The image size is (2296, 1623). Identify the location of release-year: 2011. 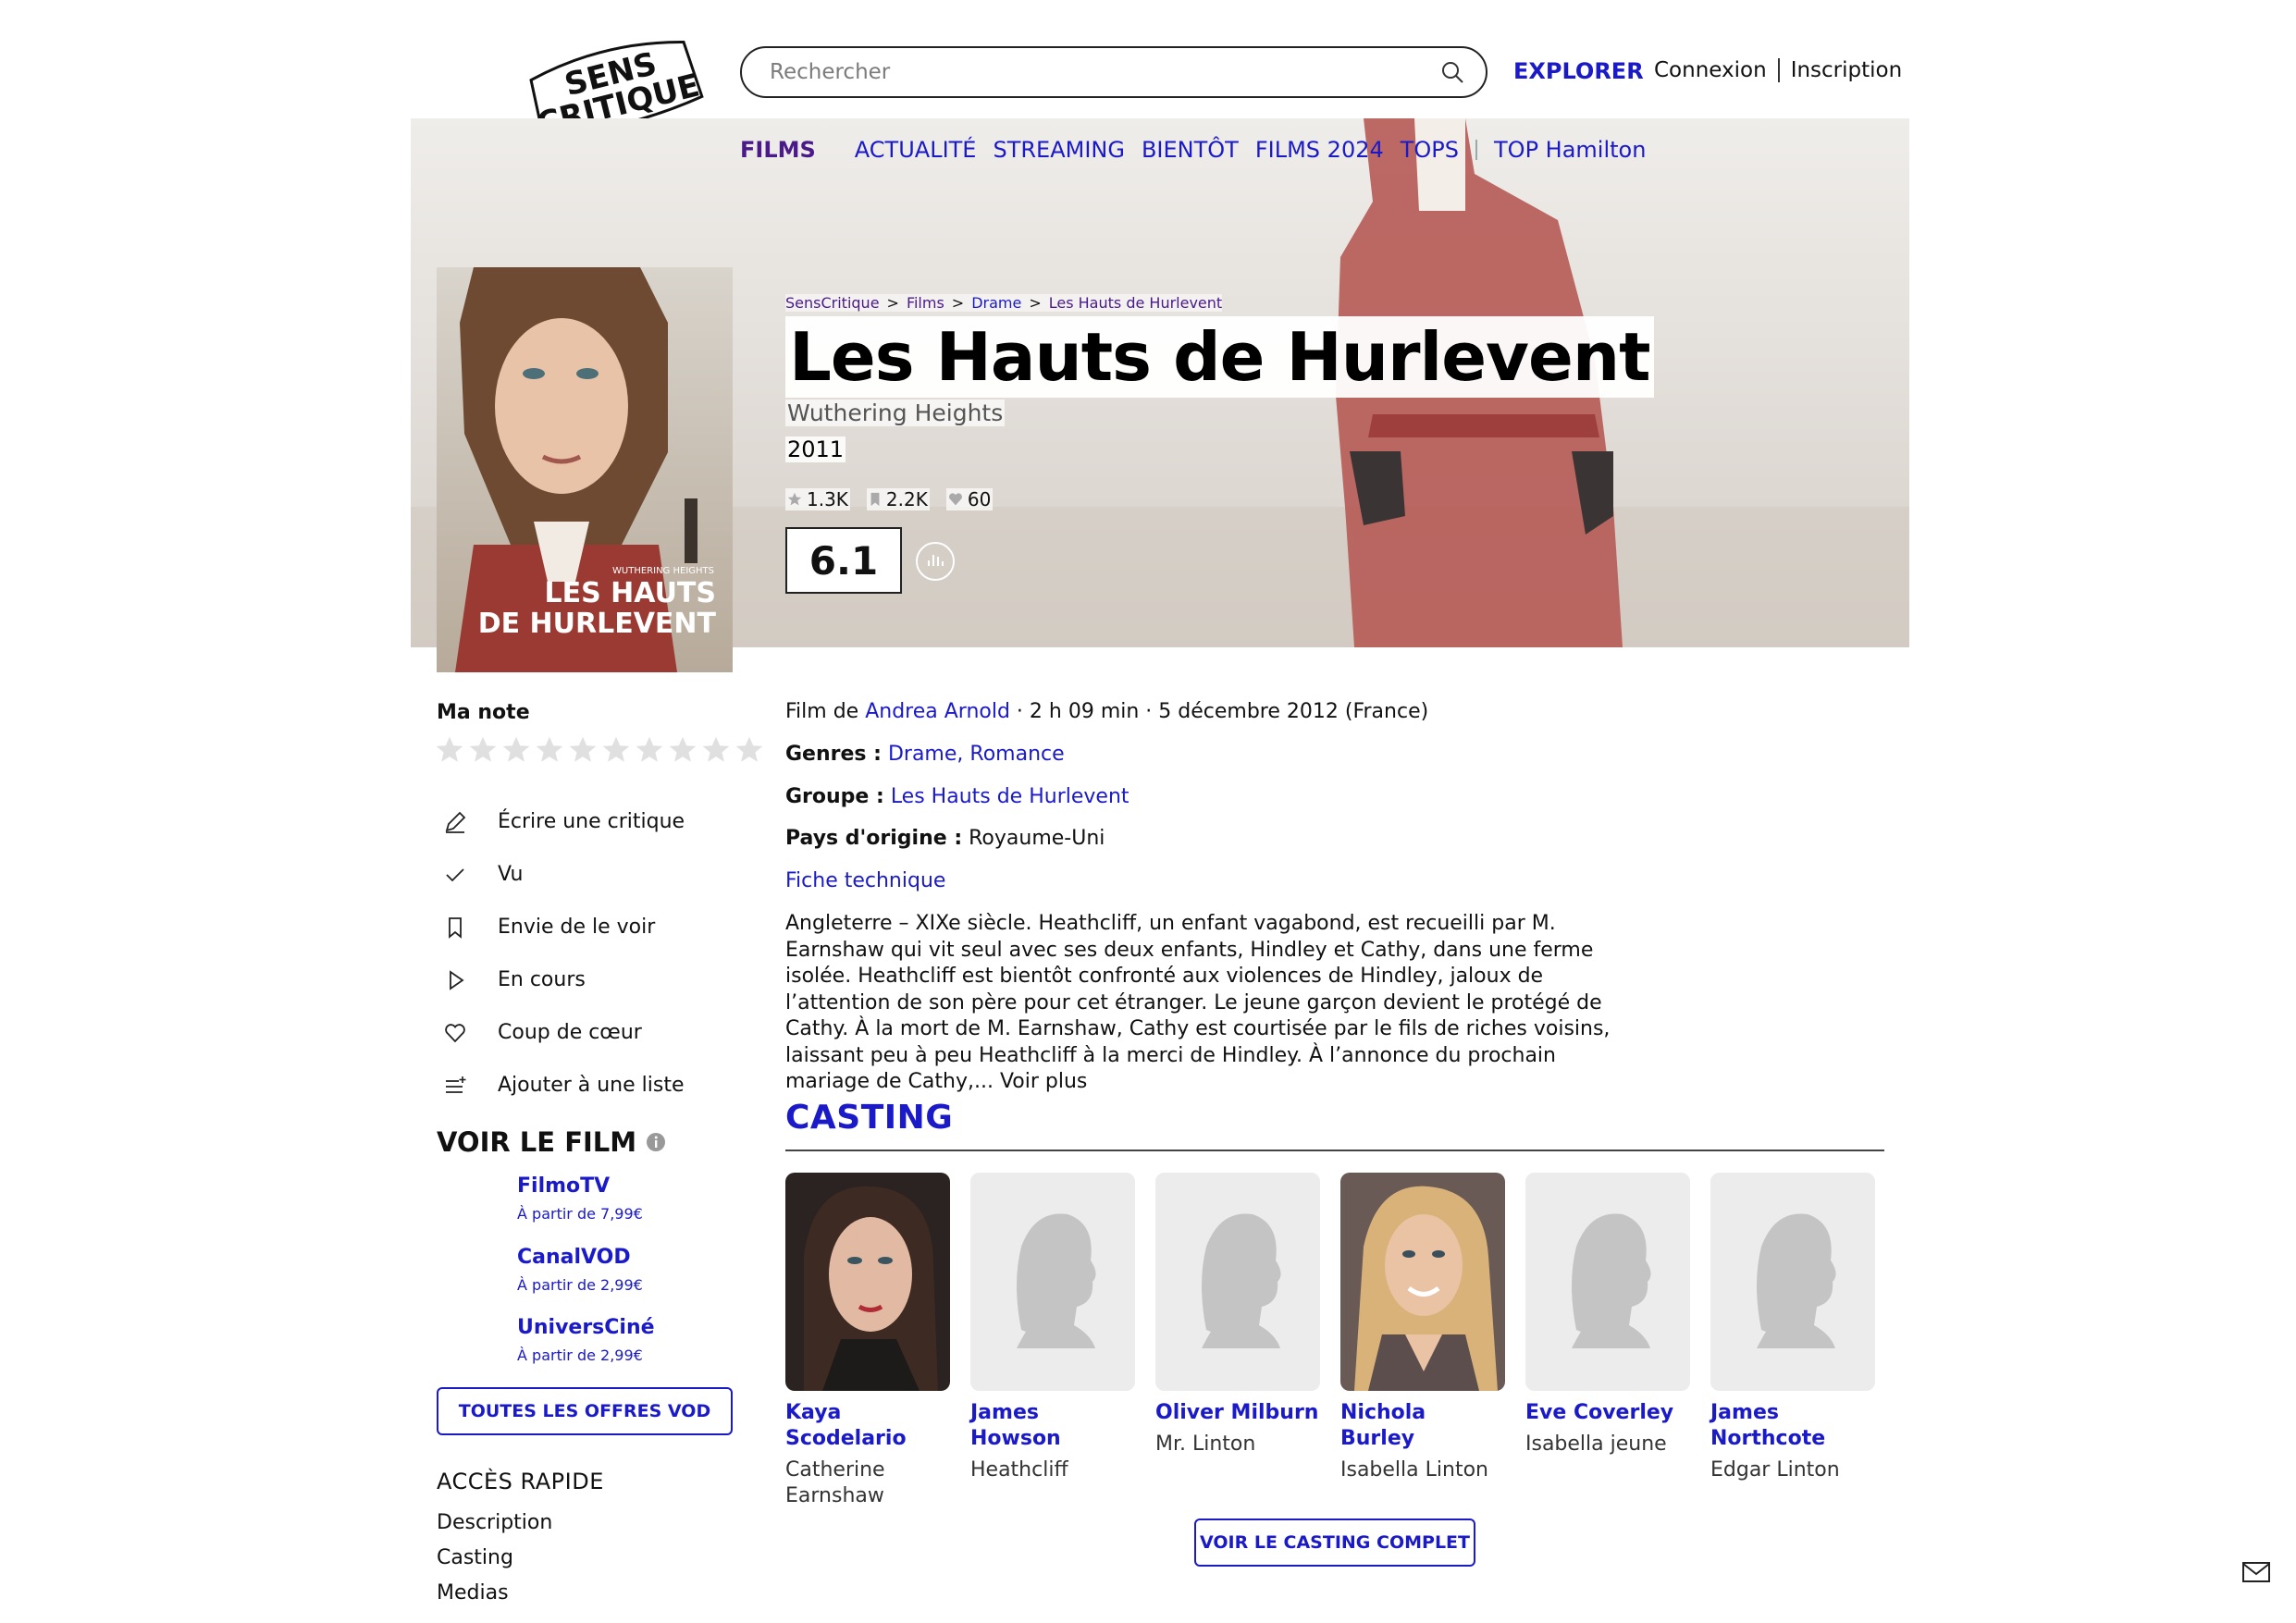
(815, 449).